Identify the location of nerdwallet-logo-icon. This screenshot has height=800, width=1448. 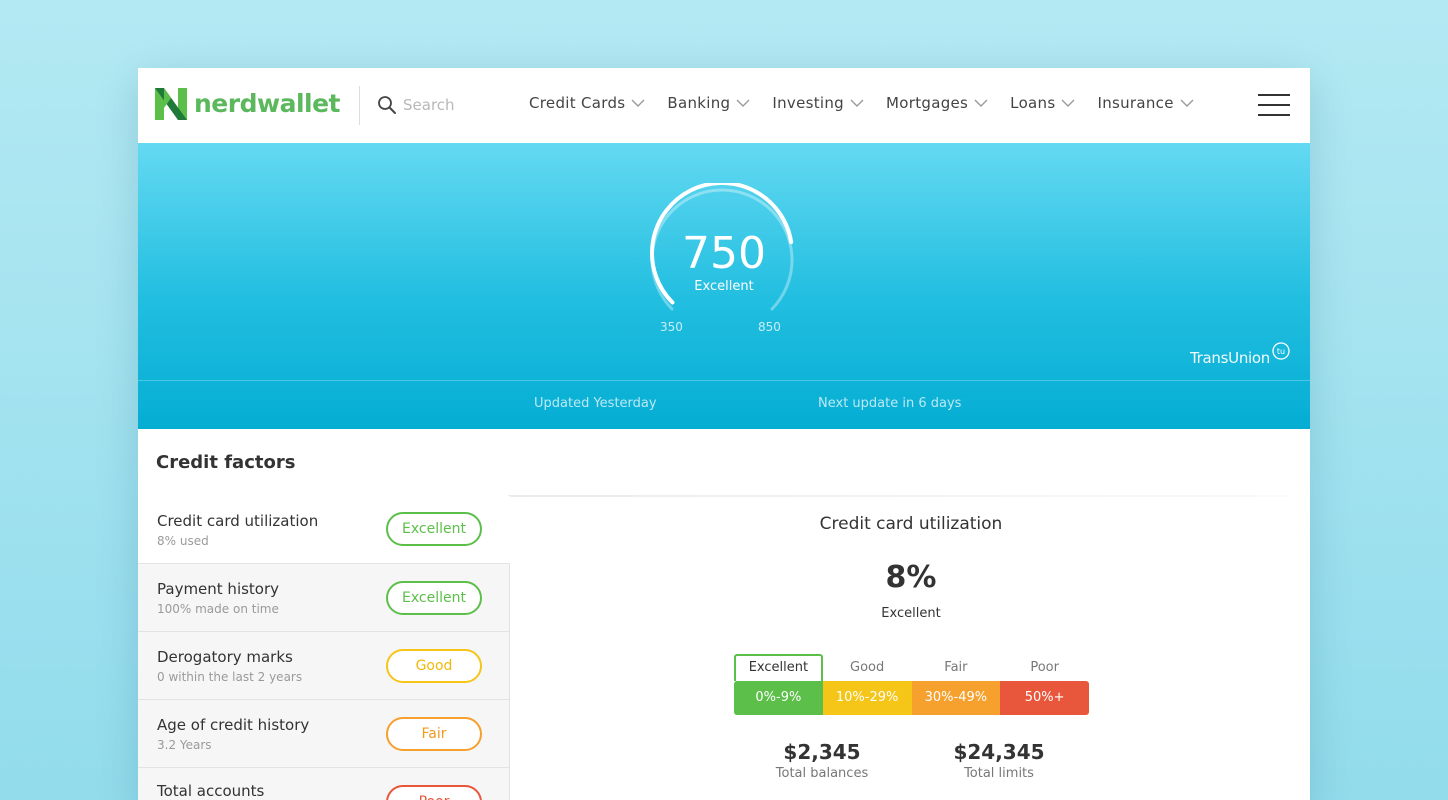
(171, 104).